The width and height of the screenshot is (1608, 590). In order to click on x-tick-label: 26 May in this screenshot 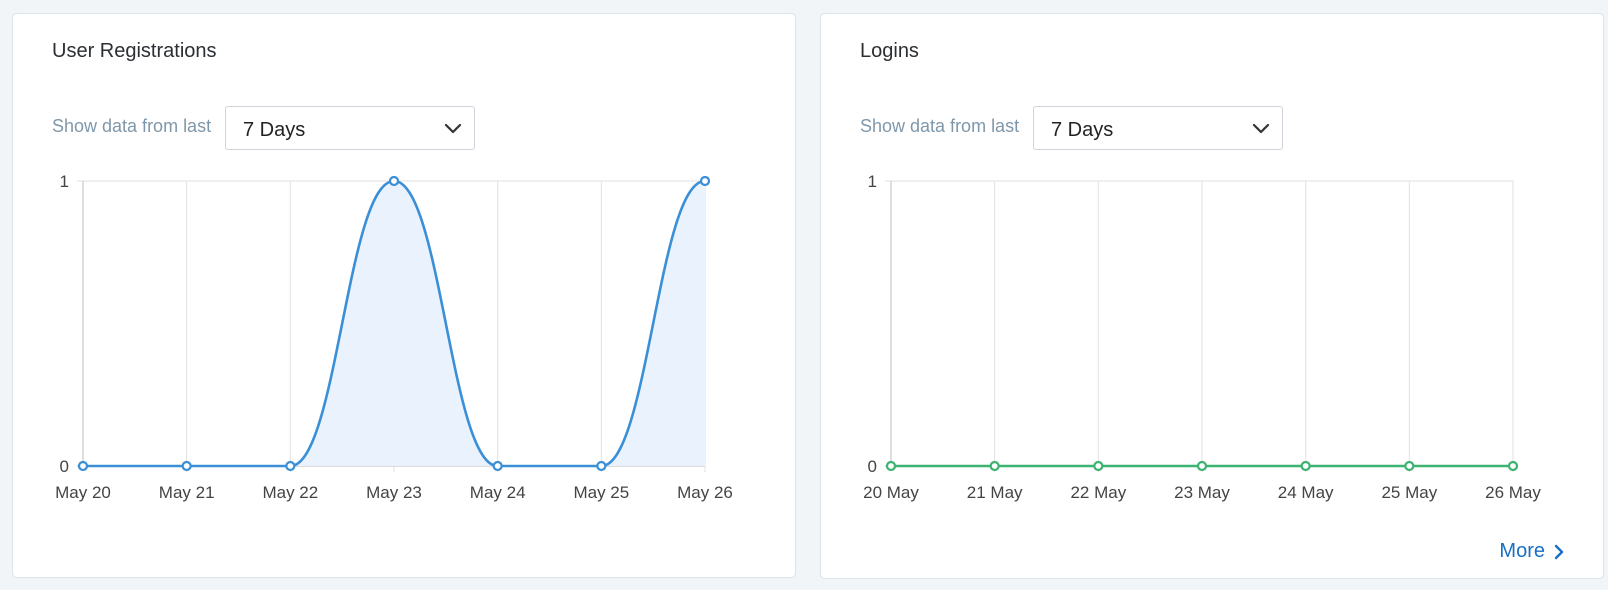, I will do `click(1513, 492)`.